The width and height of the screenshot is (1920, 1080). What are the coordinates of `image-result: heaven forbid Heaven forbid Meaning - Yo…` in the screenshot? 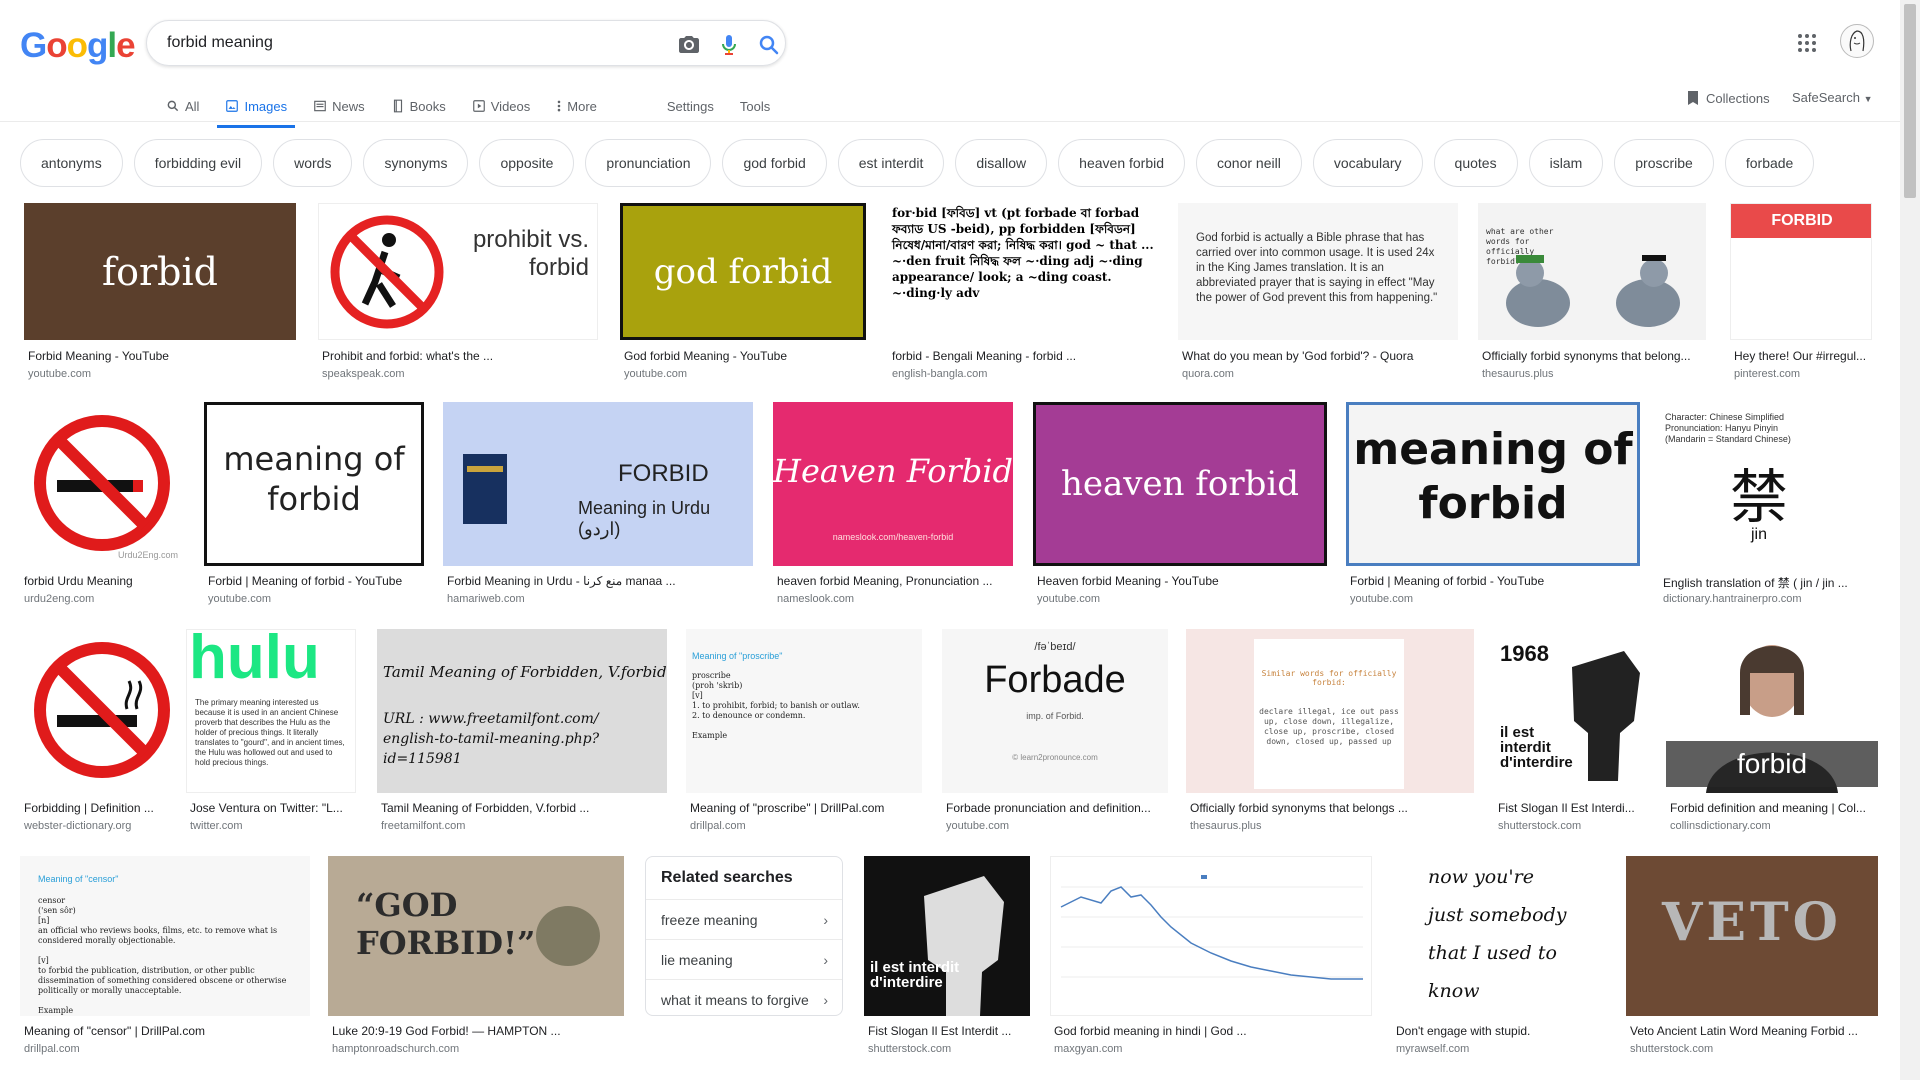 It's located at (1180, 505).